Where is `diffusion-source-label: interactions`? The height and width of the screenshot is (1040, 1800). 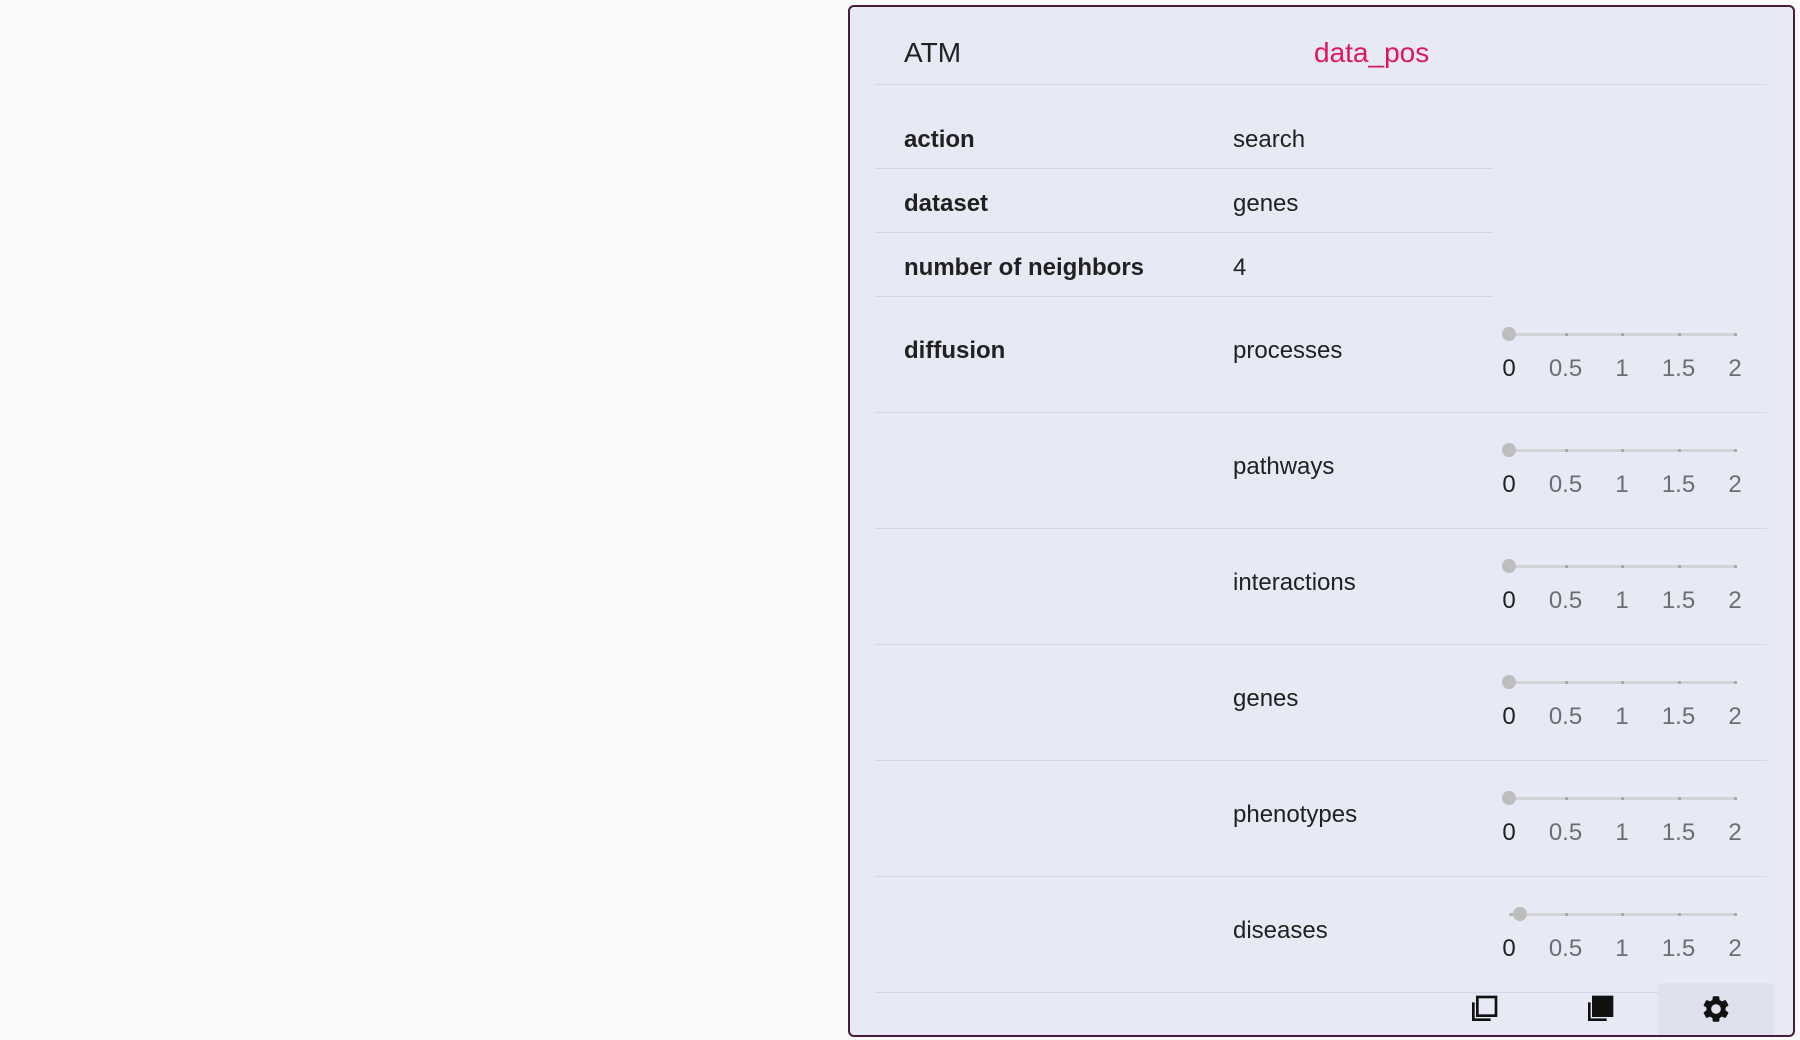 diffusion-source-label: interactions is located at coordinates (1294, 582).